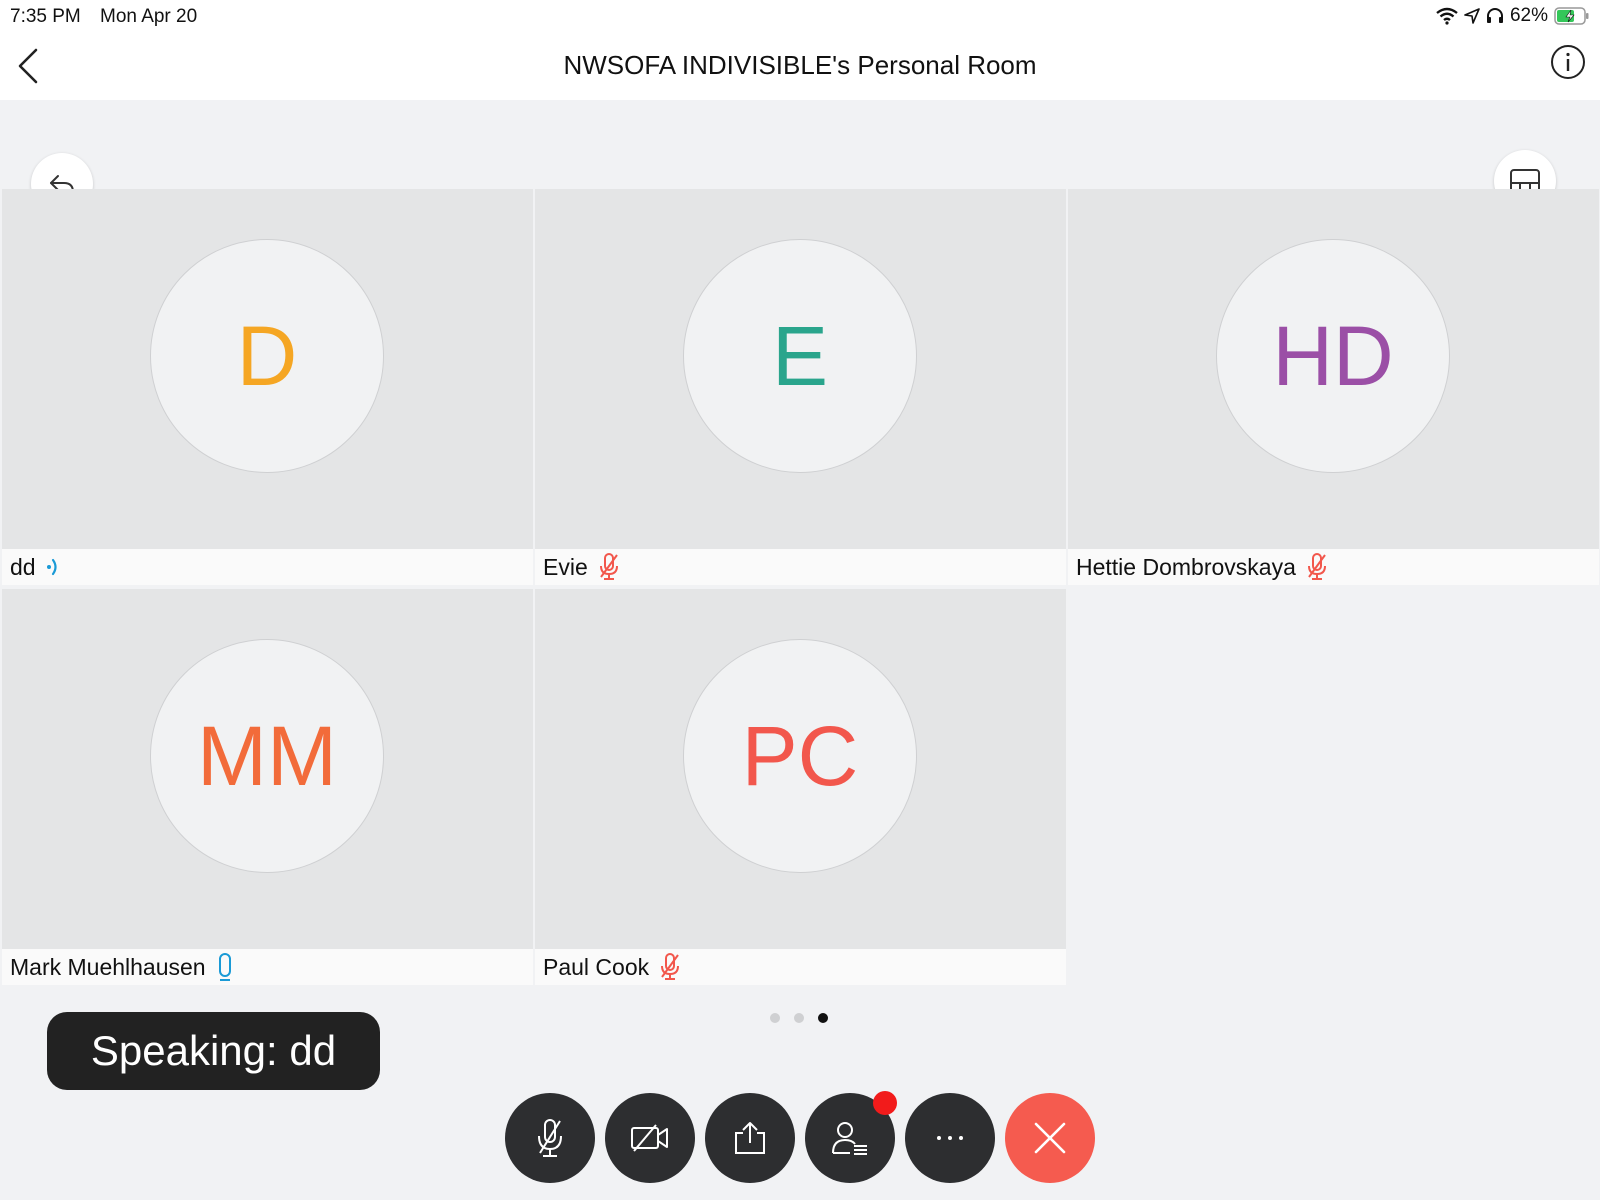 Image resolution: width=1600 pixels, height=1200 pixels. I want to click on more-icon, so click(950, 1138).